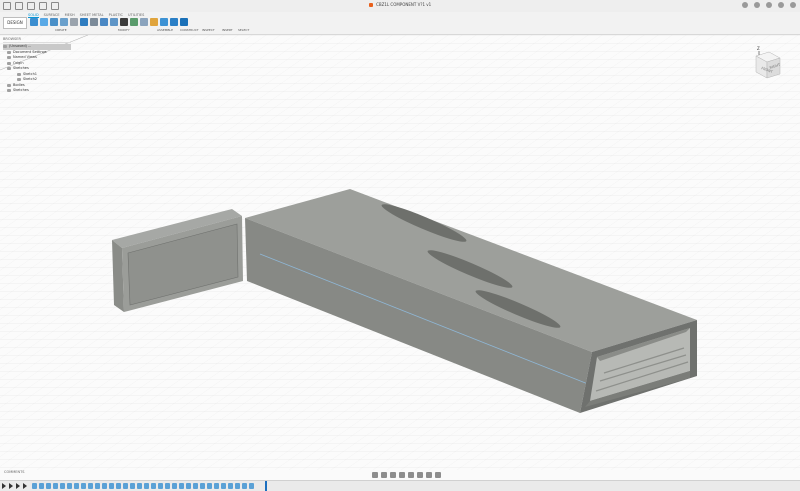 This screenshot has width=800, height=491. I want to click on group-select: SELECT, so click(243, 30).